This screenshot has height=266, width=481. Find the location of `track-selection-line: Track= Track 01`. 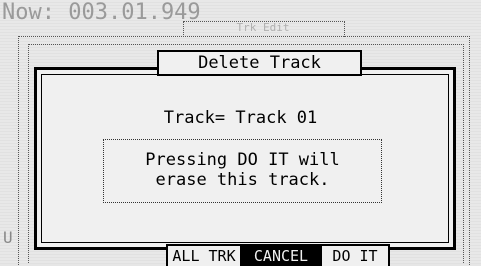

track-selection-line: Track= Track 01 is located at coordinates (240, 118).